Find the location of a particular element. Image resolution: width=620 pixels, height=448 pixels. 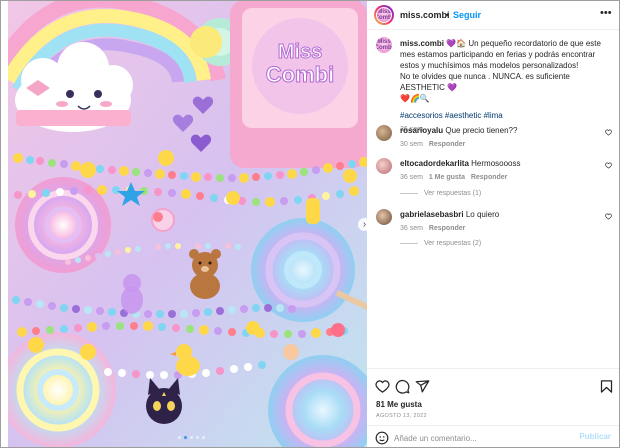

avatar: Miss Combi is located at coordinates (384, 15).